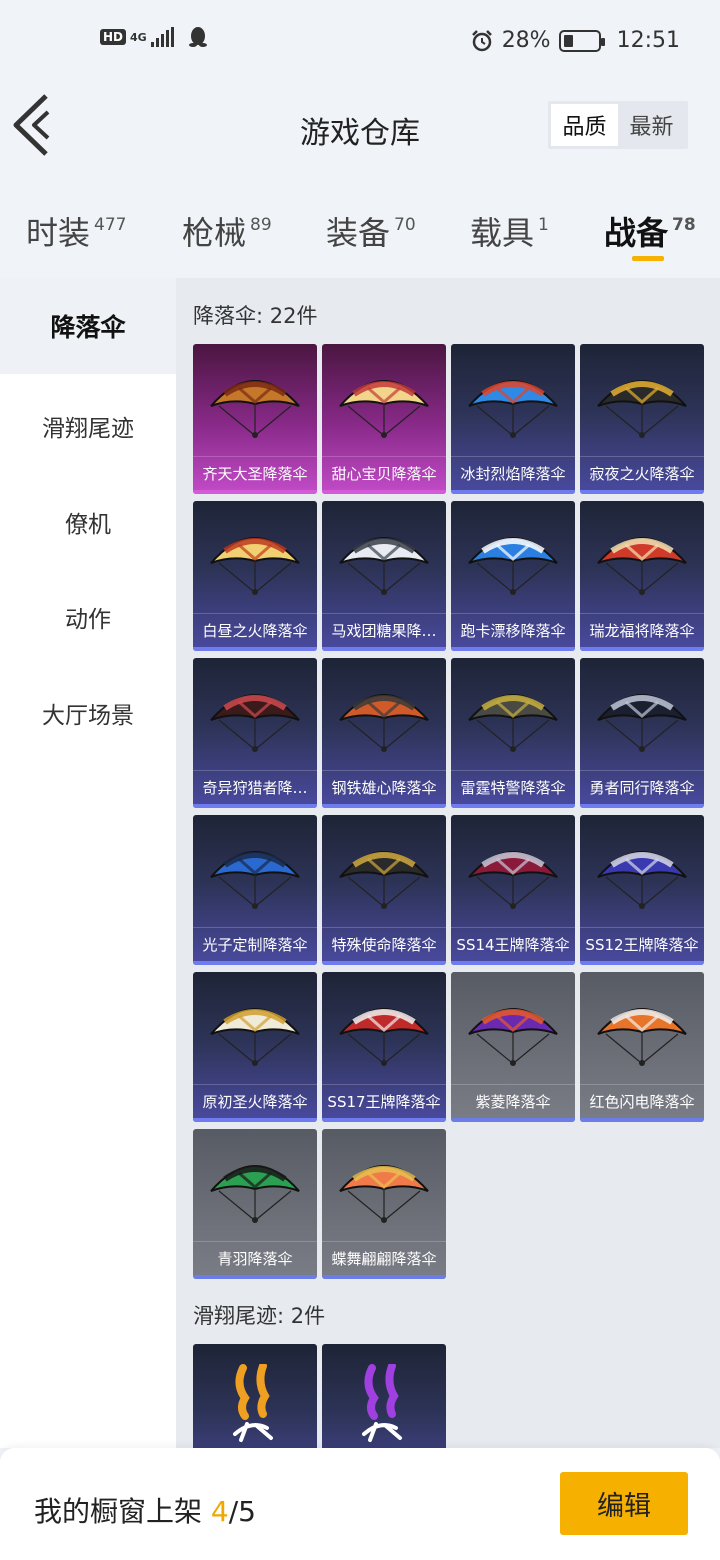 The image size is (720, 1560). I want to click on parachute-item-card: 红色闪电降落伞, so click(642, 1047).